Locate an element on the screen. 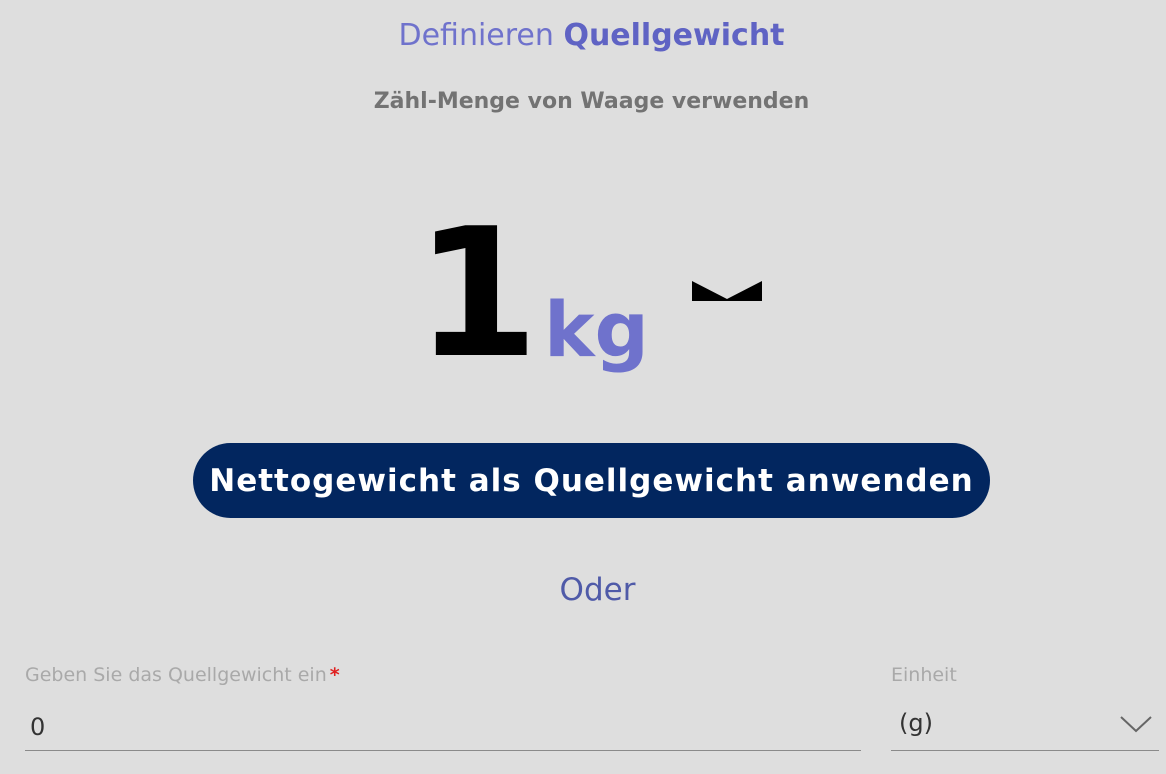  title-emphasis: Quellgewicht is located at coordinates (674, 35).